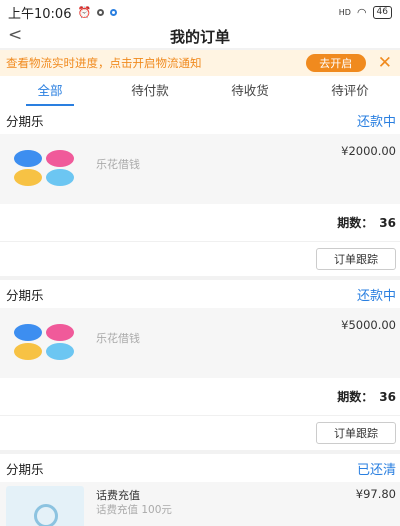 The height and width of the screenshot is (526, 400). I want to click on product-name: 话费充值, so click(118, 495).